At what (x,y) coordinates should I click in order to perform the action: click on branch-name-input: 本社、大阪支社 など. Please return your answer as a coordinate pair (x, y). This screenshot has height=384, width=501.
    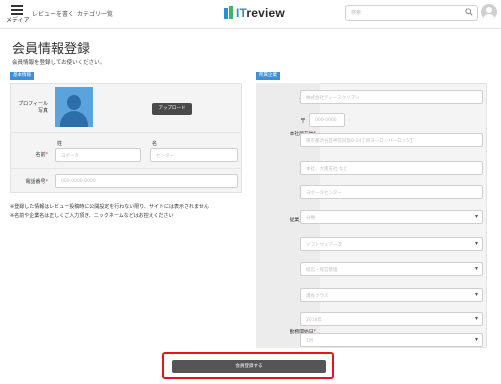
    Looking at the image, I should click on (391, 168).